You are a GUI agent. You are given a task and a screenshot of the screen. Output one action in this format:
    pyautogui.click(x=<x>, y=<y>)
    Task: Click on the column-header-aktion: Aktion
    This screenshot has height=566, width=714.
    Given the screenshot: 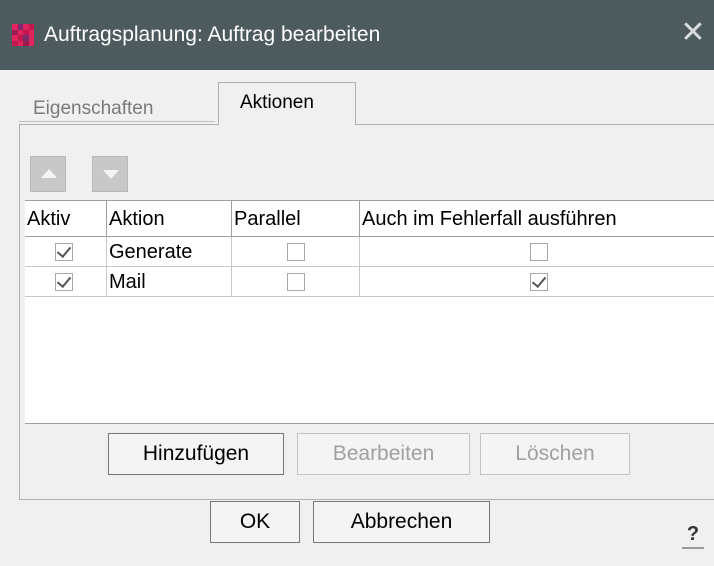 What is the action you would take?
    pyautogui.click(x=169, y=219)
    